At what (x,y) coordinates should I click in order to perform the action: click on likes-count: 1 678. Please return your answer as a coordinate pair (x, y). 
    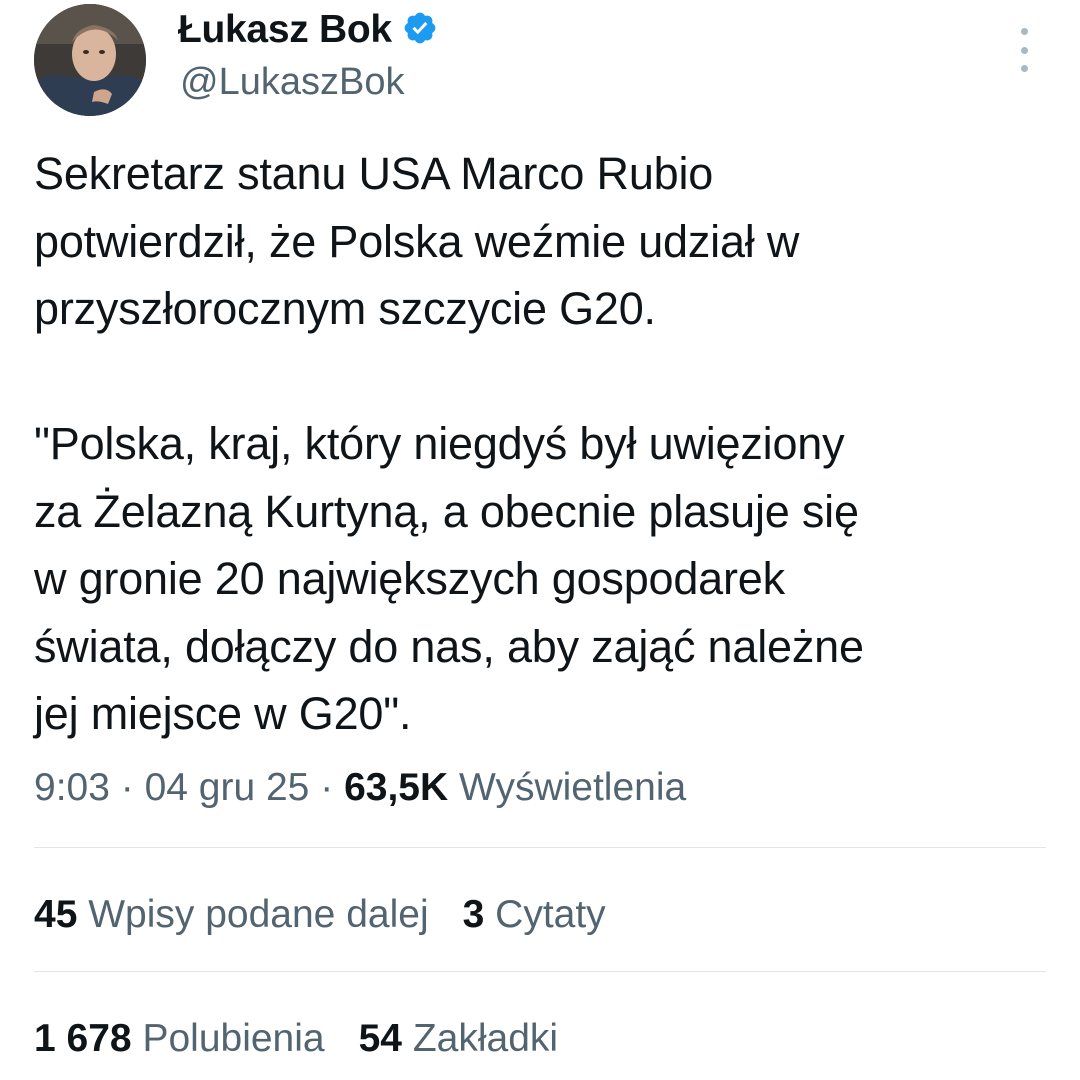
    Looking at the image, I should click on (83, 1038).